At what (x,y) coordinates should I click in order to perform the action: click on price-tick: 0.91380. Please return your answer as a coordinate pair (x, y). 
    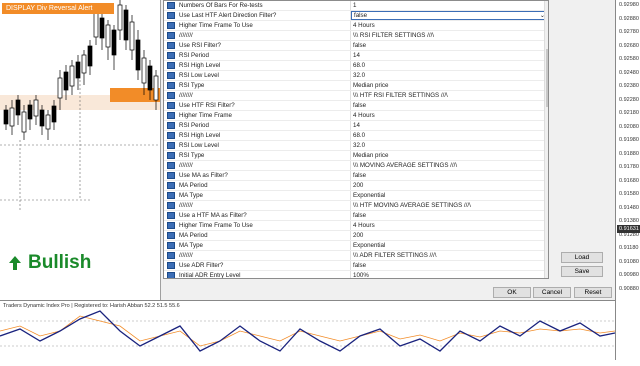
    Looking at the image, I should click on (629, 221).